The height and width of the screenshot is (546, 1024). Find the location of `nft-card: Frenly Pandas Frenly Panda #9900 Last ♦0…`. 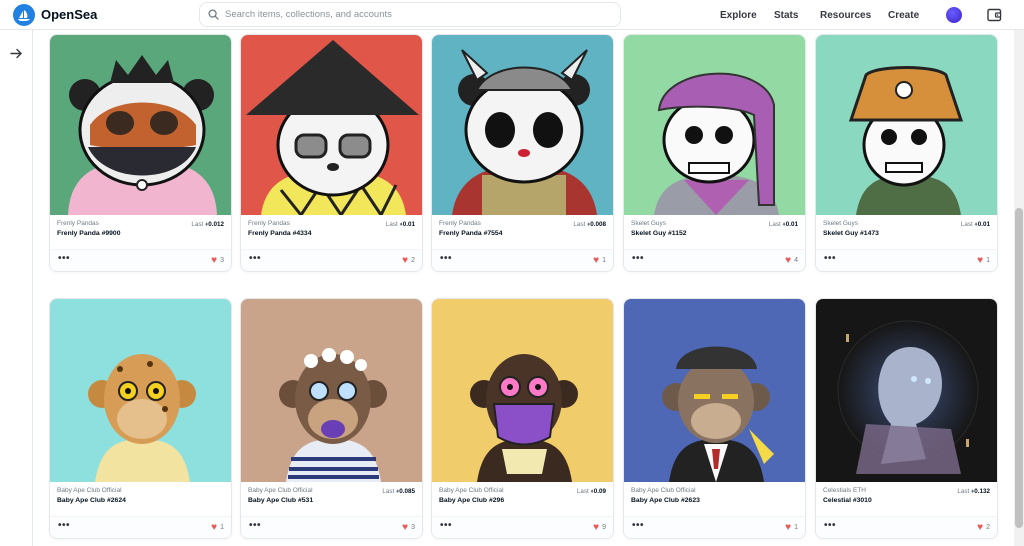

nft-card: Frenly Pandas Frenly Panda #9900 Last ♦0… is located at coordinates (140, 153).